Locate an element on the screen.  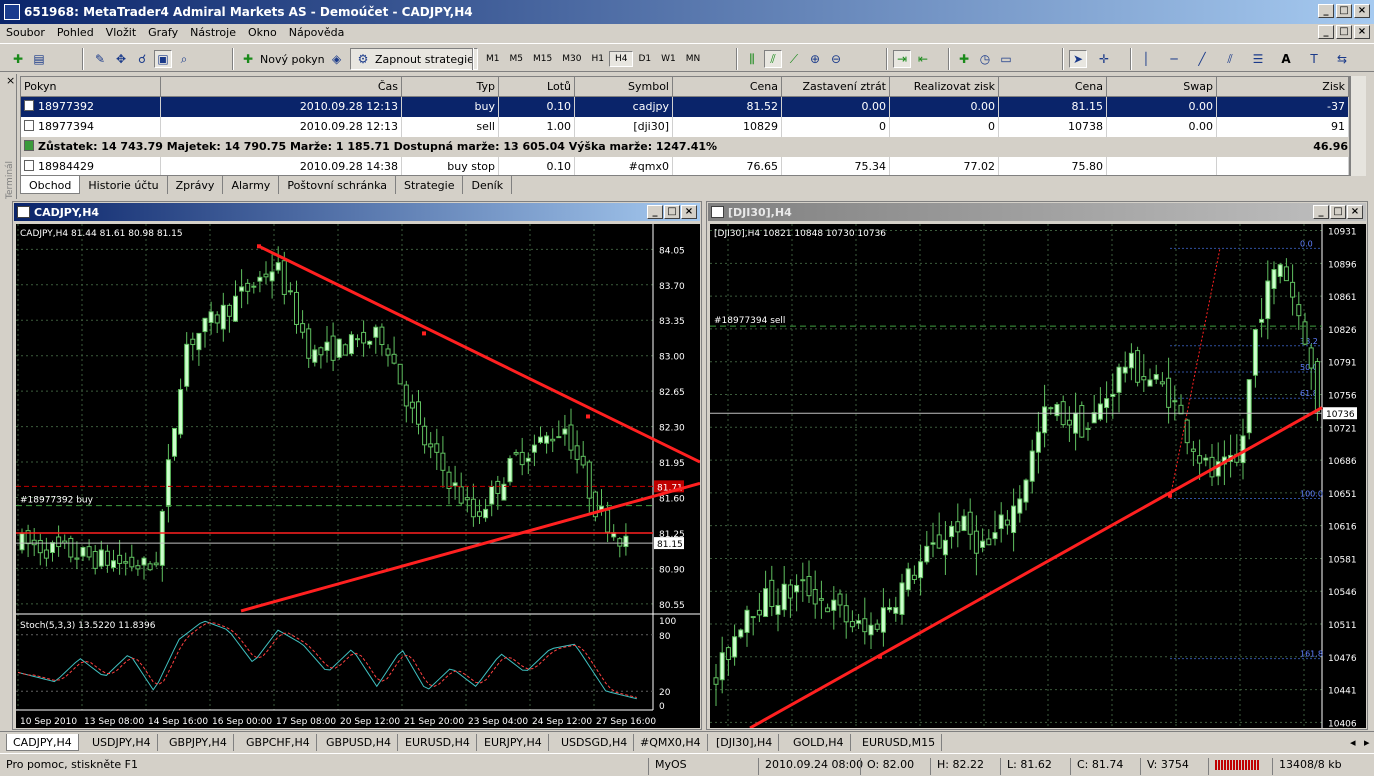
tab-historie: Historie účtu is located at coordinates (124, 185).